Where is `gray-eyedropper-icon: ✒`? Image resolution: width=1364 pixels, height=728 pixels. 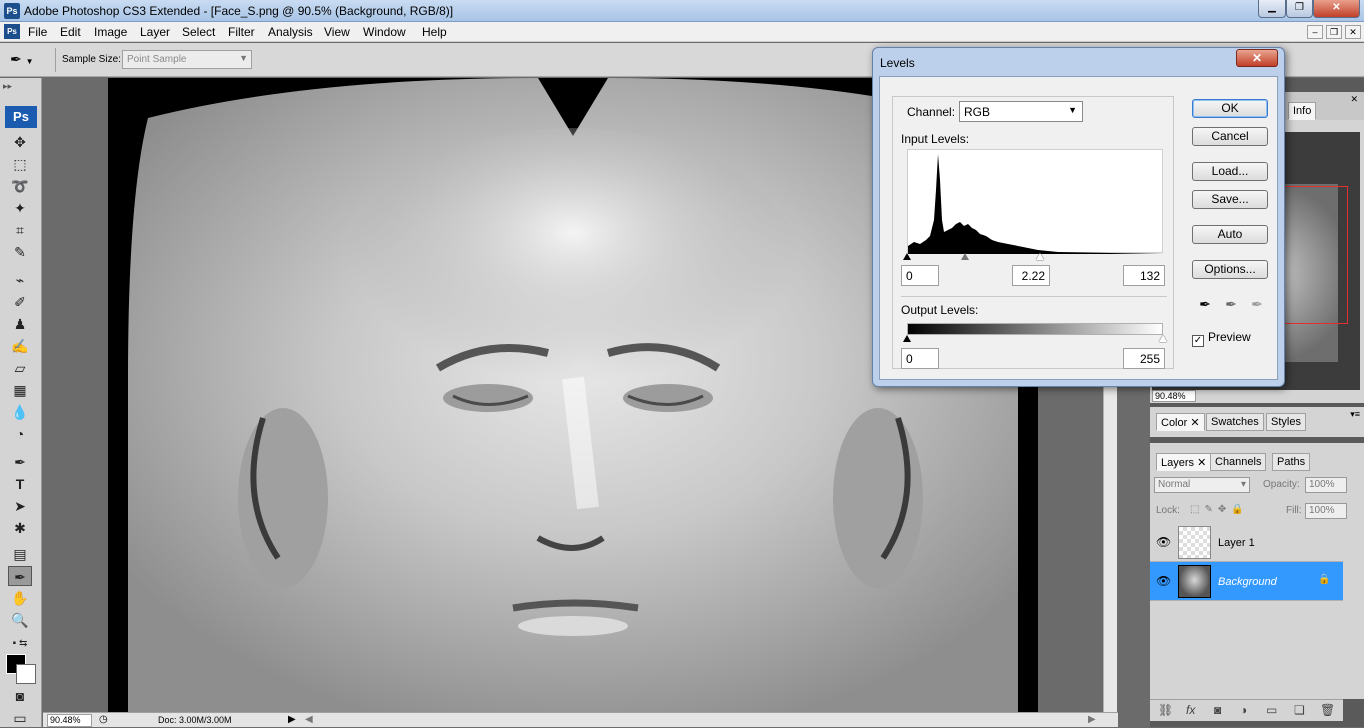 gray-eyedropper-icon: ✒ is located at coordinates (1231, 305).